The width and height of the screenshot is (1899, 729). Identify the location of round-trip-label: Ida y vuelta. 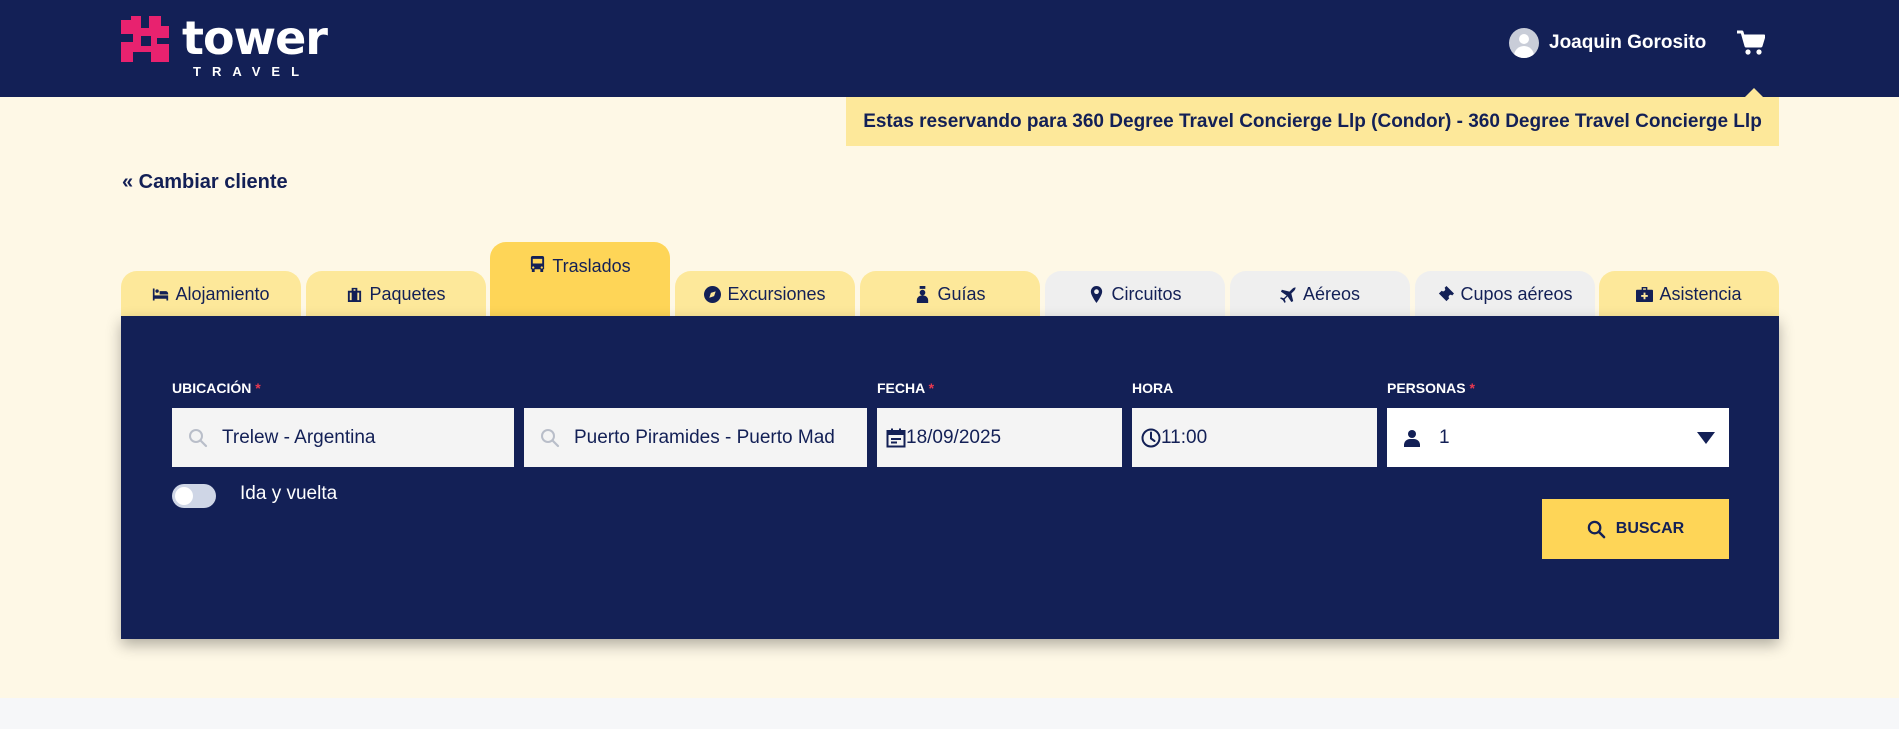
(289, 493).